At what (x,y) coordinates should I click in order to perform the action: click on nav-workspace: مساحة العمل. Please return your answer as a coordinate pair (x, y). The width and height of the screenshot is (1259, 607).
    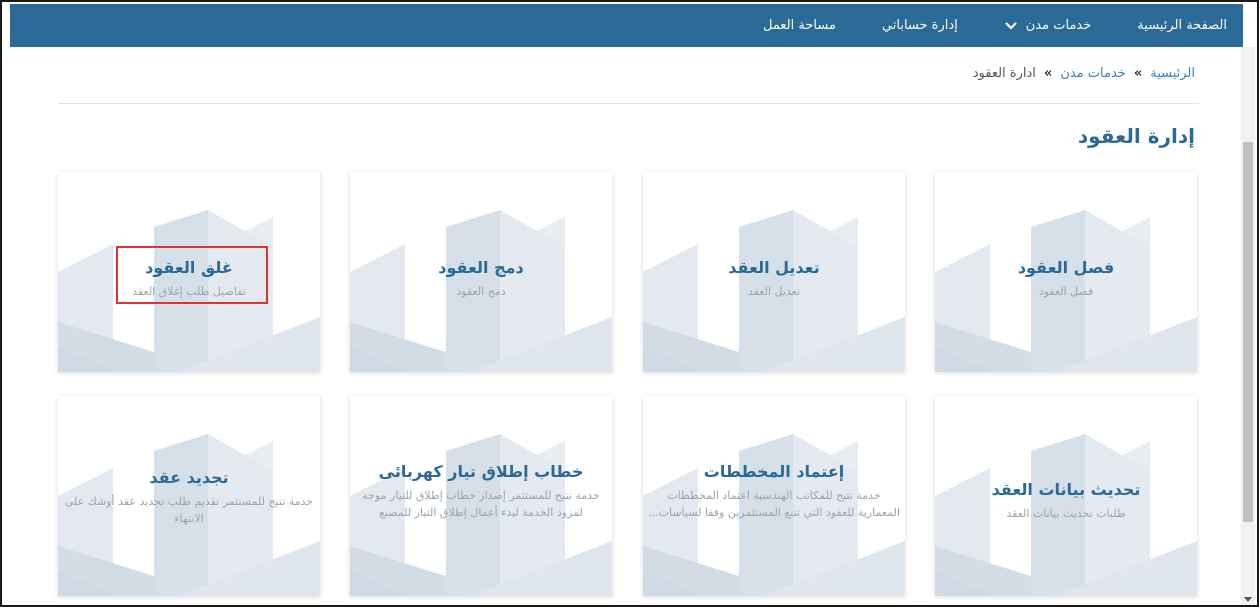
    Looking at the image, I should click on (799, 25).